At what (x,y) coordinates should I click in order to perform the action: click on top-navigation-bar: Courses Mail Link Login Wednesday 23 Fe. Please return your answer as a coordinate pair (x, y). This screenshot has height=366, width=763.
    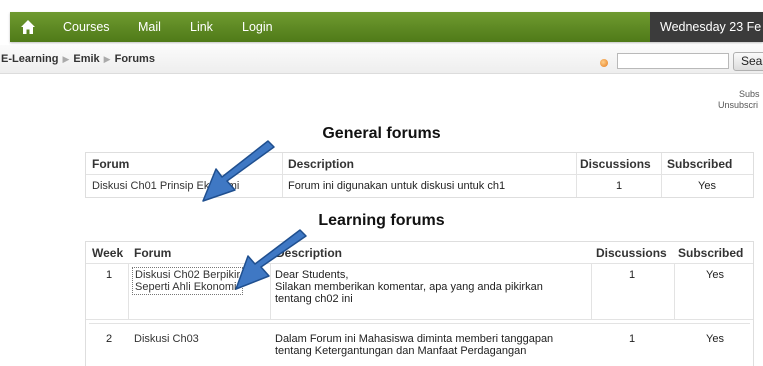
    Looking at the image, I should click on (386, 27).